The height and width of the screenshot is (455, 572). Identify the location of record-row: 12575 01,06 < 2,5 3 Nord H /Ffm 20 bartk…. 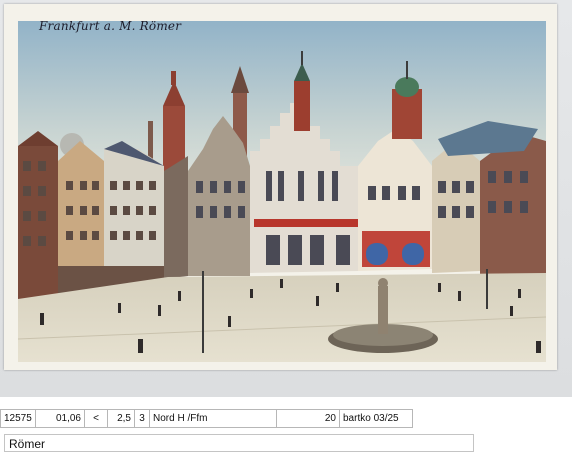
(206, 418).